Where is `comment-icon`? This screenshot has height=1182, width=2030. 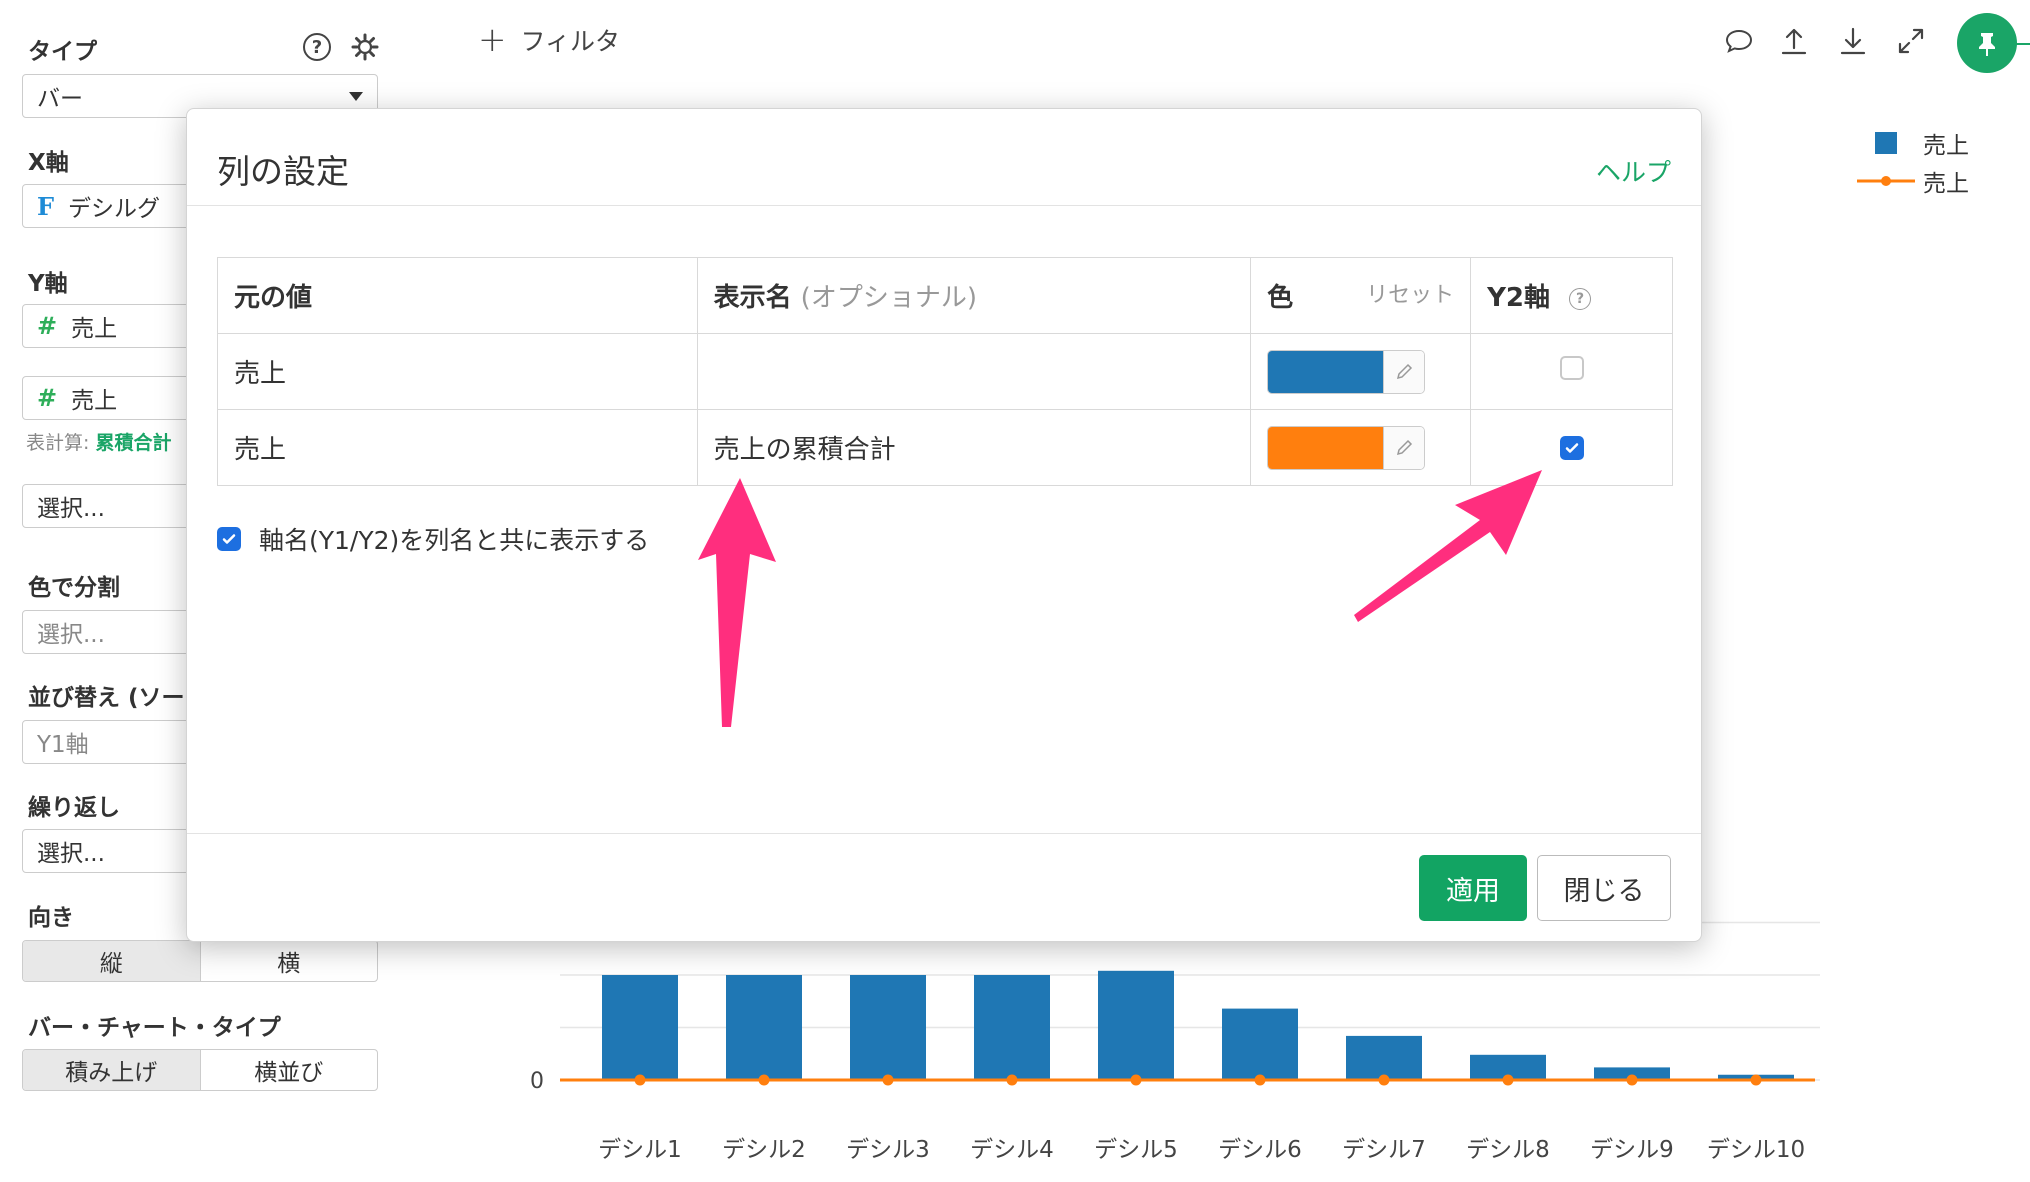 comment-icon is located at coordinates (1739, 41).